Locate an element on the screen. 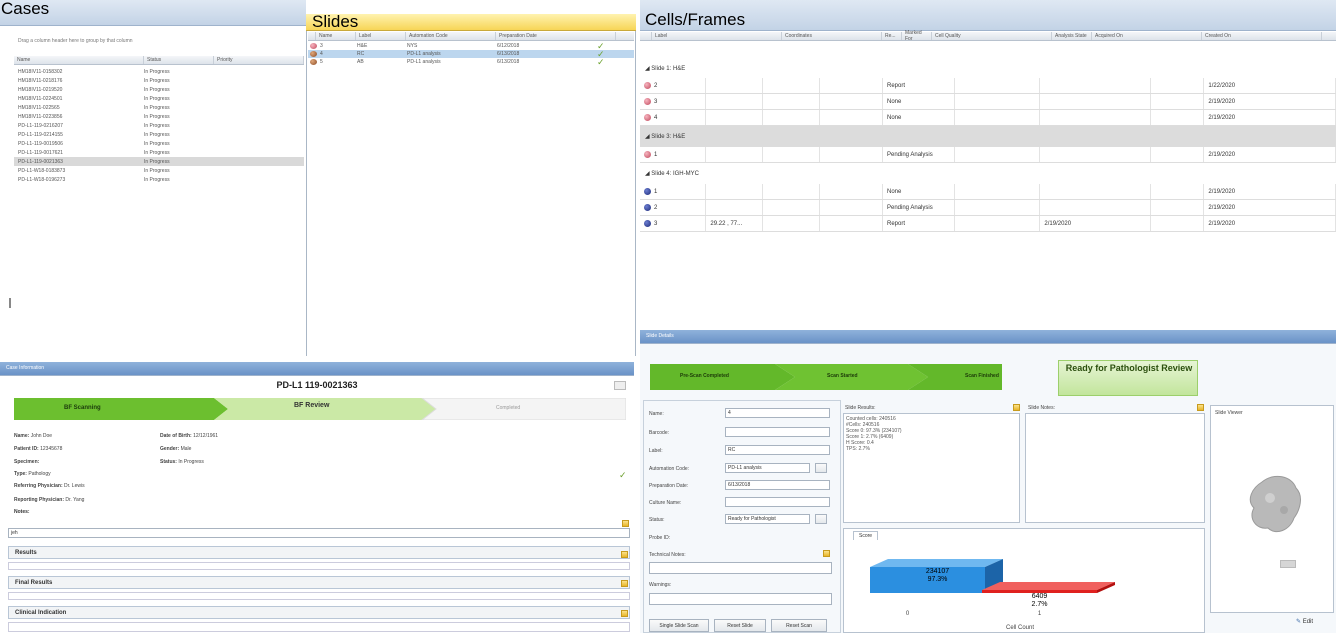  case-row: HM18IV11-0219520 In Progress is located at coordinates (159, 89).